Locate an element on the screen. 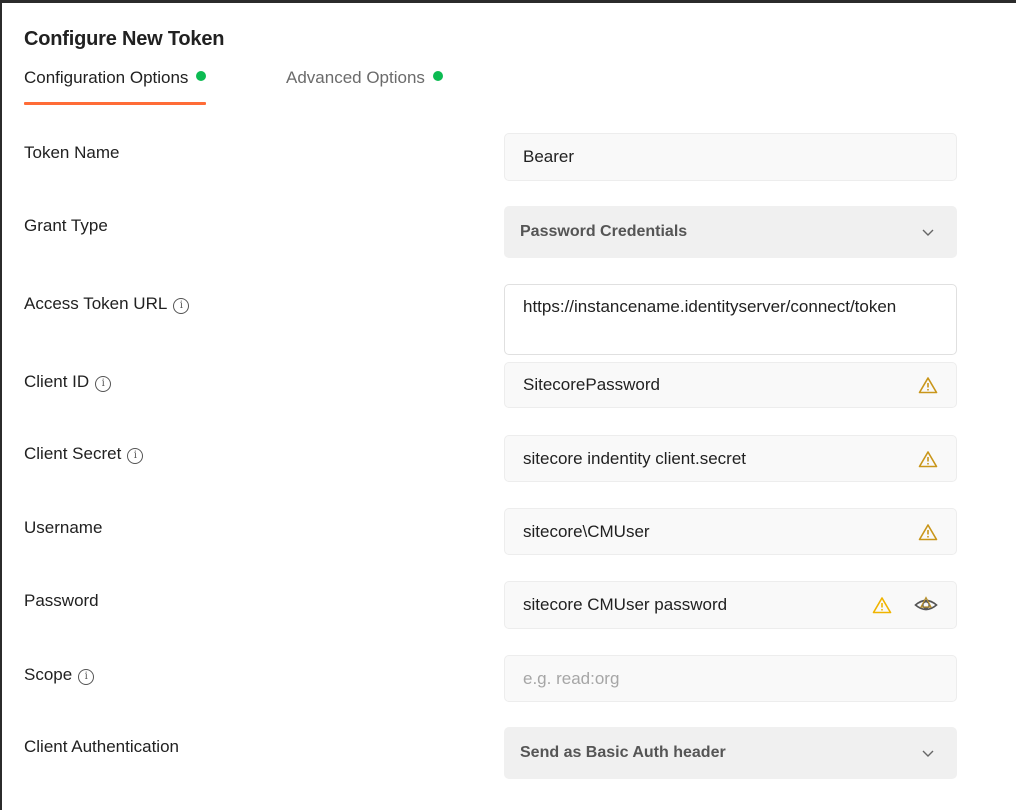 This screenshot has width=1016, height=810. scope-label: Scope i is located at coordinates (59, 675).